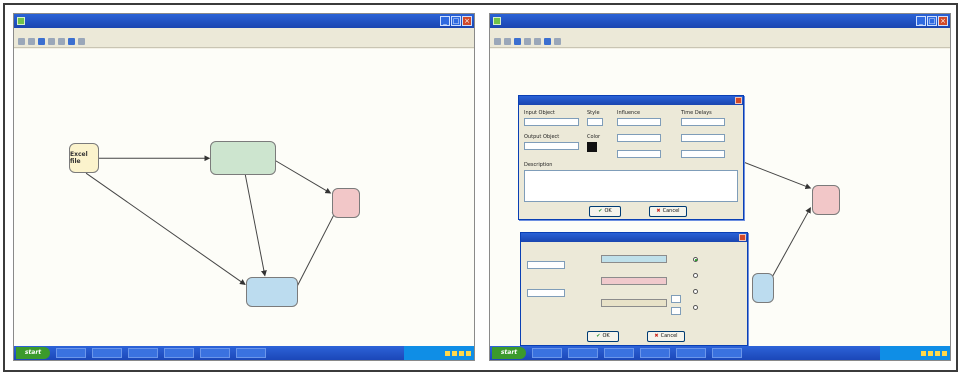  I want to click on input-object-field, so click(551, 122).